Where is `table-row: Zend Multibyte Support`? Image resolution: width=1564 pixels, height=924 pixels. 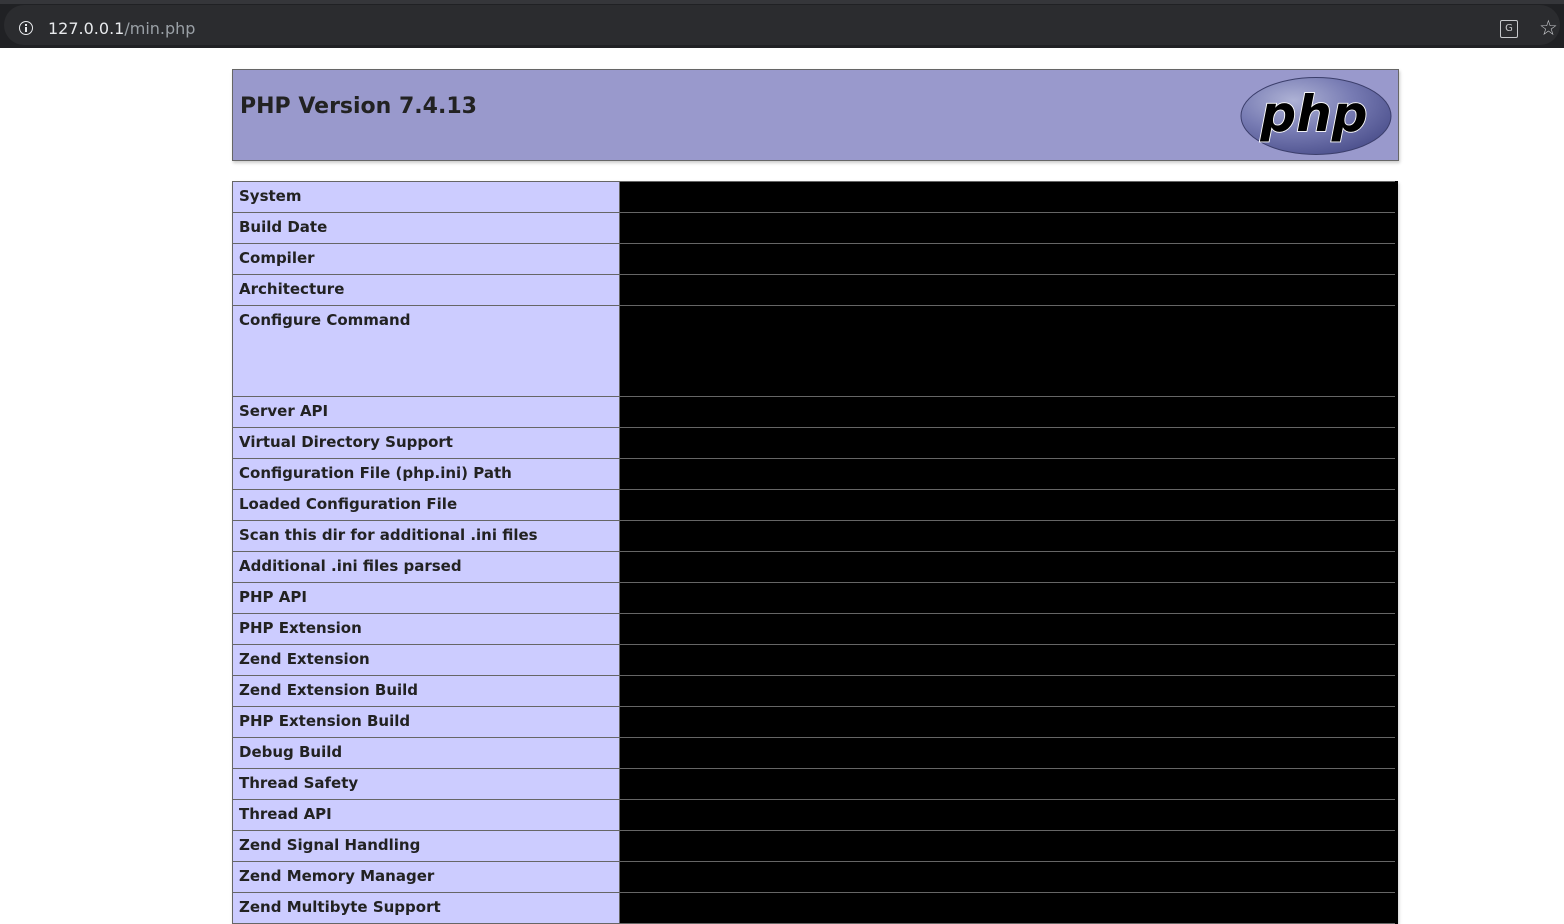 table-row: Zend Multibyte Support is located at coordinates (815, 908).